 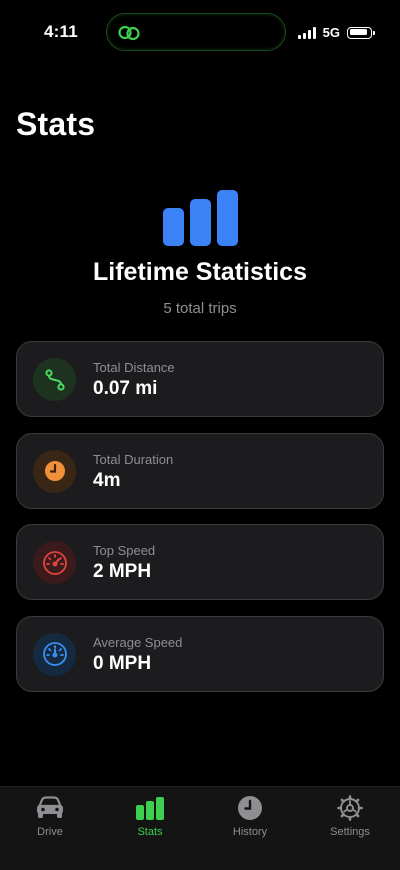 I want to click on speedometer-icon, so click(x=54, y=562).